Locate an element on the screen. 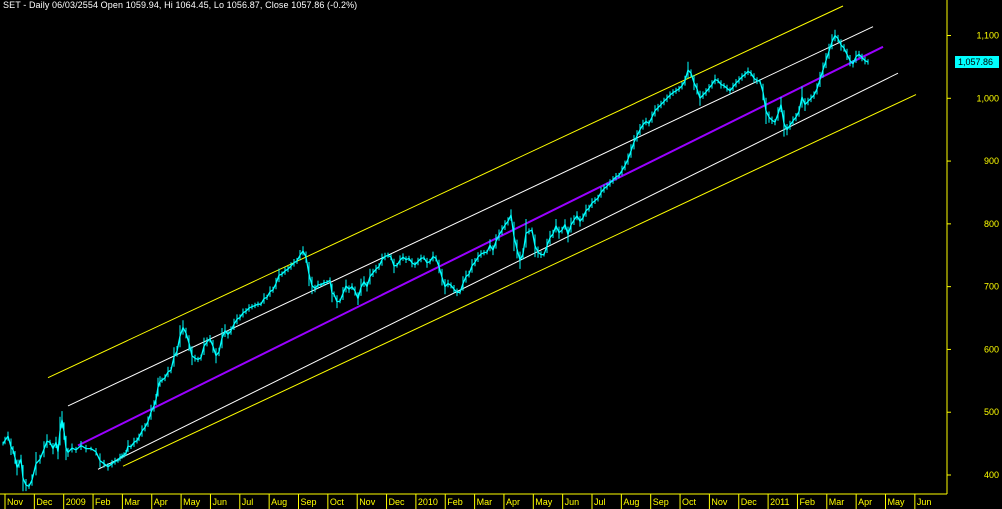  y-tick-label: 600 is located at coordinates (991, 349).